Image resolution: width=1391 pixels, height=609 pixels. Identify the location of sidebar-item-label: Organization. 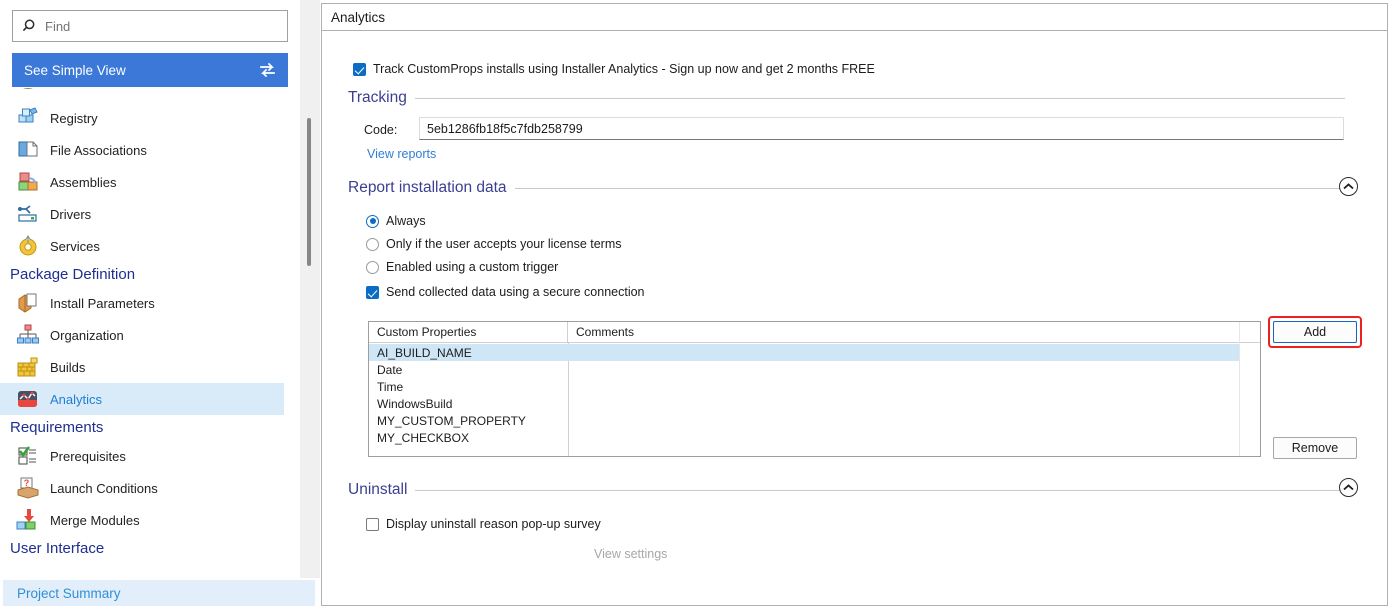
(87, 335).